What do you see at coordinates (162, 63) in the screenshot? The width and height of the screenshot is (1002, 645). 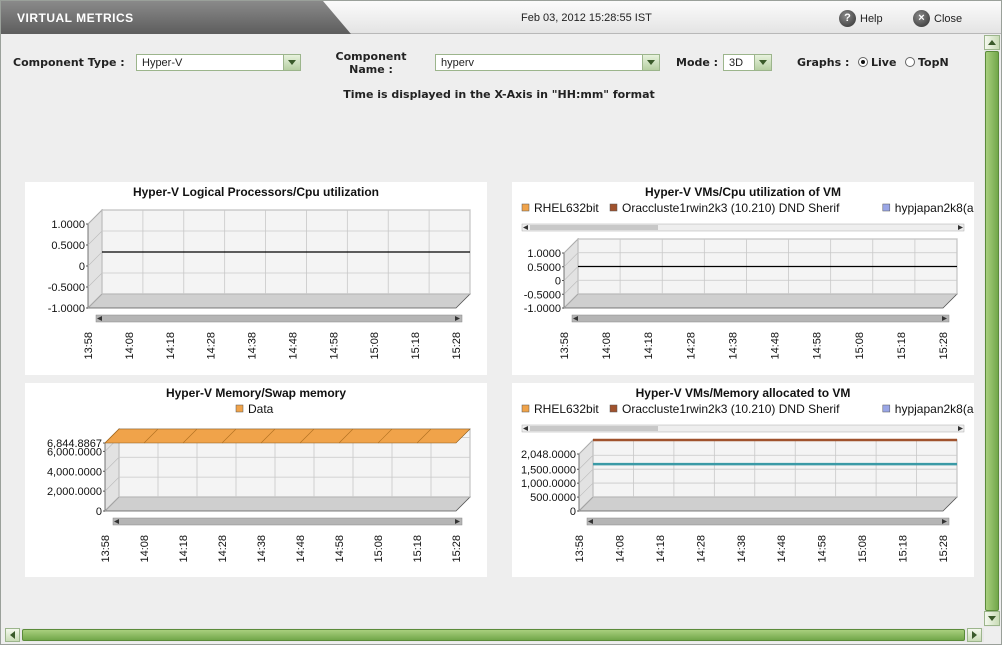 I see `component-type-value: Hyper-V` at bounding box center [162, 63].